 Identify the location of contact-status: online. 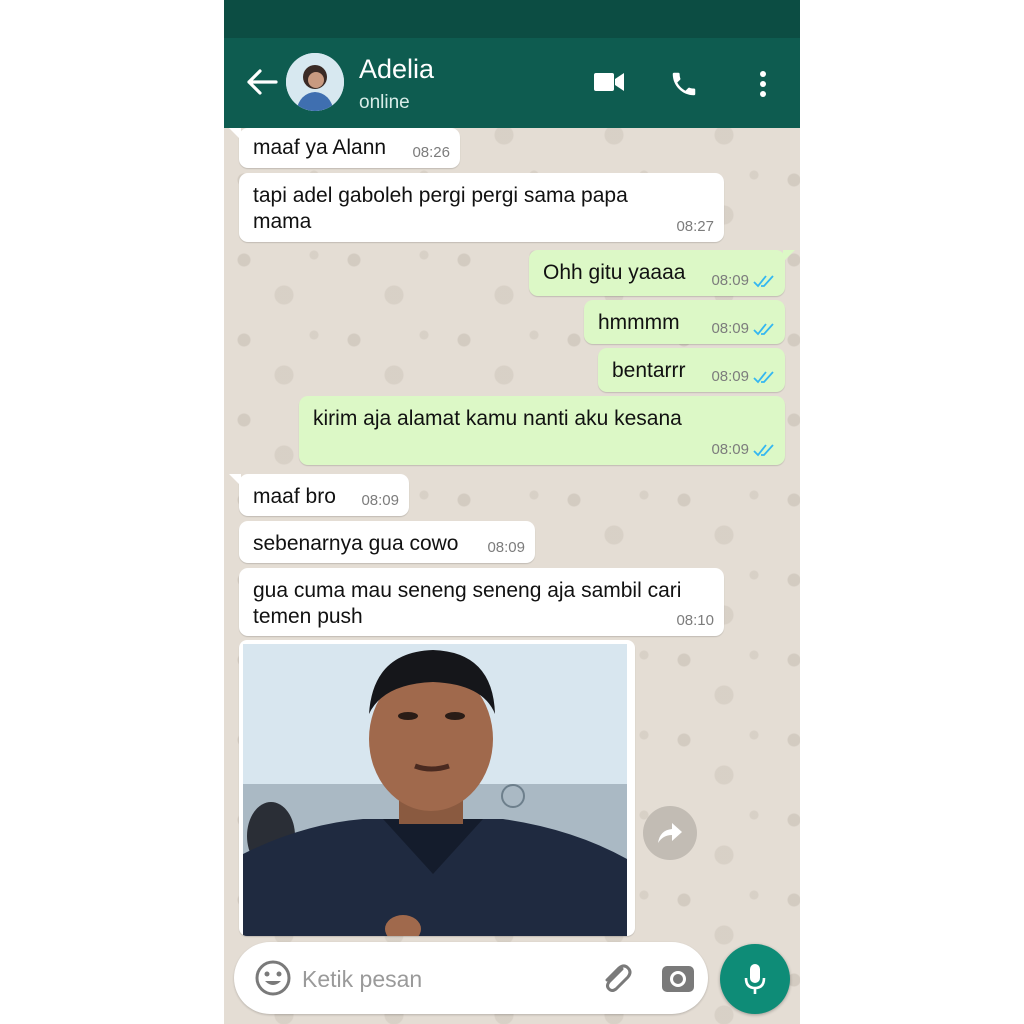
(384, 102).